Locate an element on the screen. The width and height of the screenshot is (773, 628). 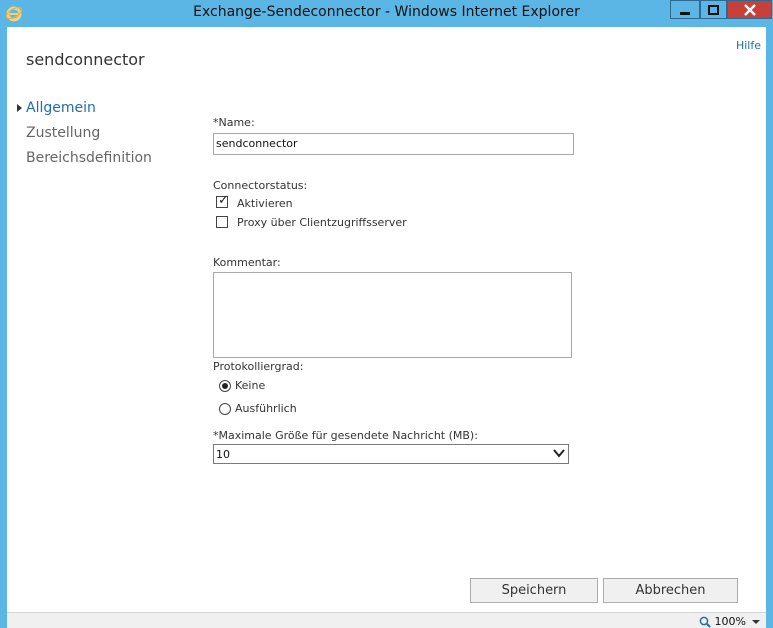
checkmark-icon: ✓ is located at coordinates (223, 200).